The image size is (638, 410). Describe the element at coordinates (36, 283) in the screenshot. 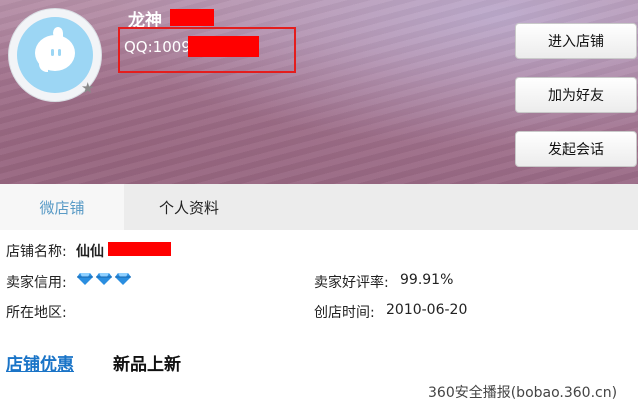

I see `seller-credit-label: 卖家信用:` at that location.